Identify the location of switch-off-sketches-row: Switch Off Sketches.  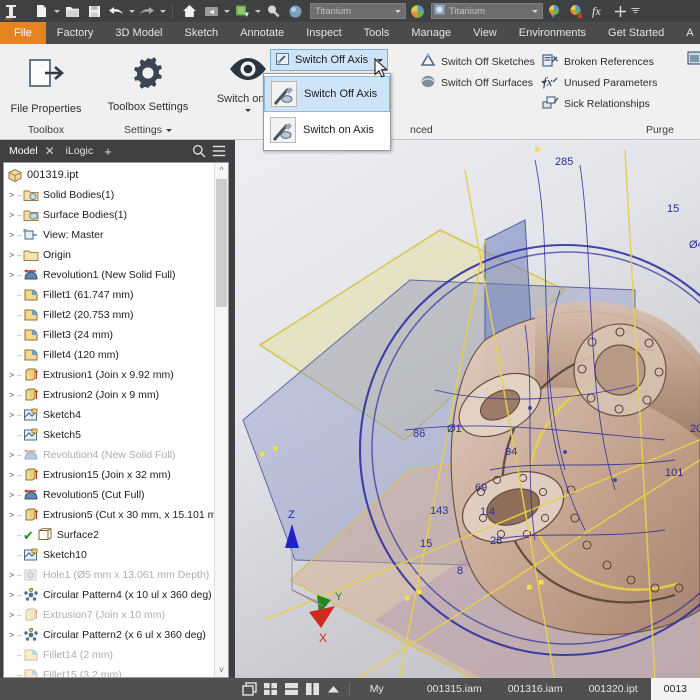
(482, 61).